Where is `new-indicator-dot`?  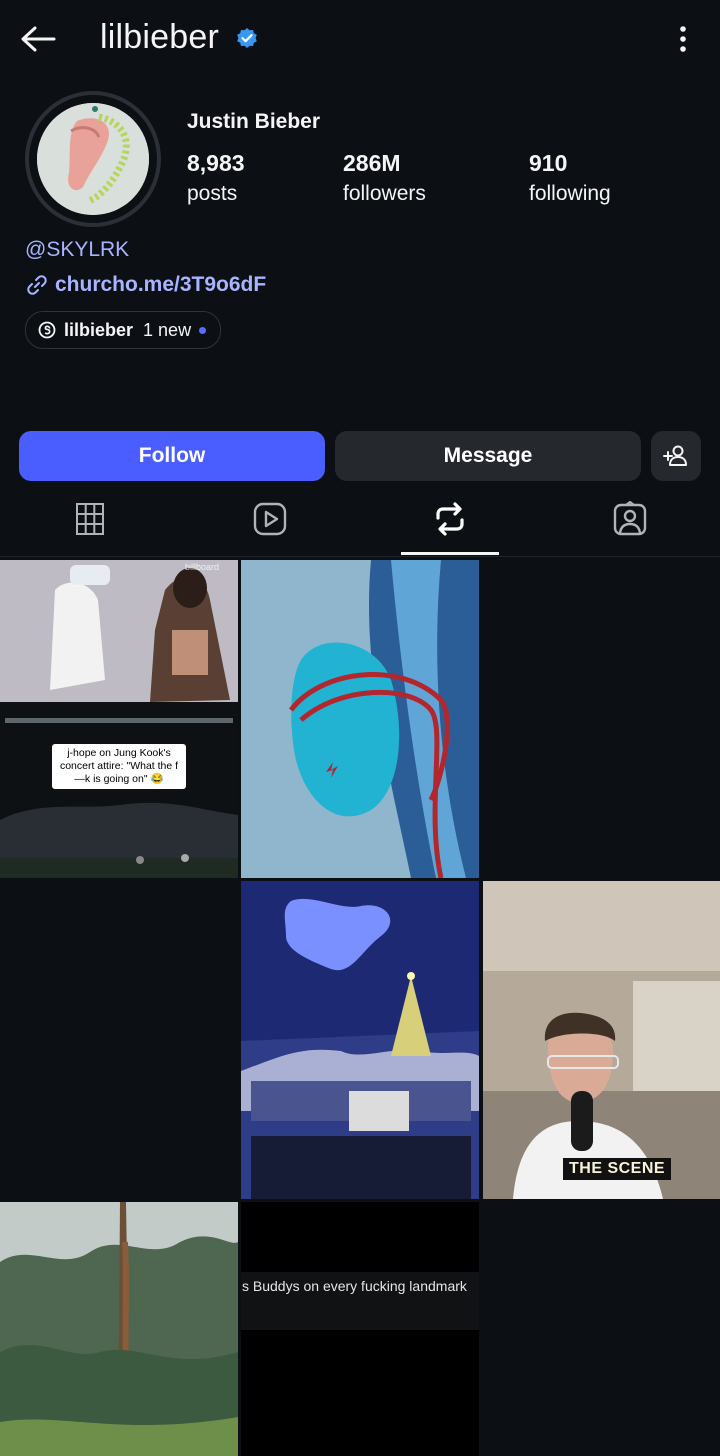
new-indicator-dot is located at coordinates (203, 330).